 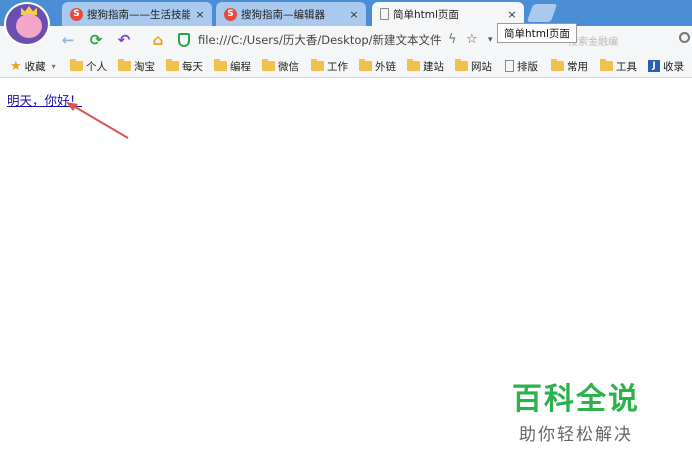 I want to click on bookmark-folder: 个人, so click(x=88, y=66).